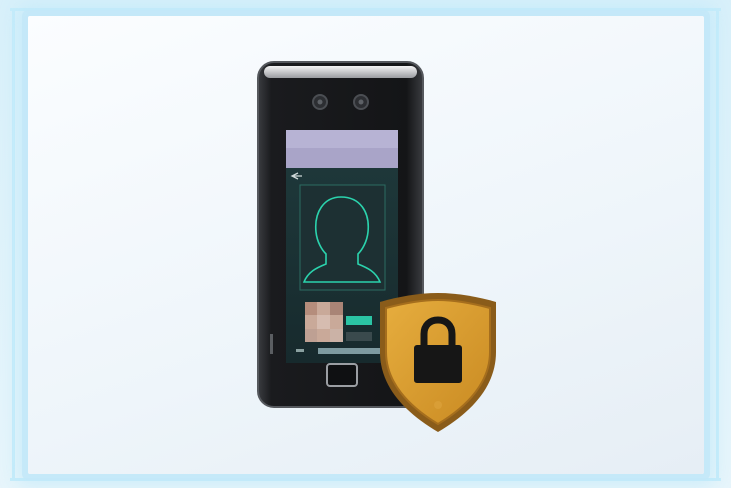  Describe the element at coordinates (359, 336) in the screenshot. I see `verification-mode-button` at that location.